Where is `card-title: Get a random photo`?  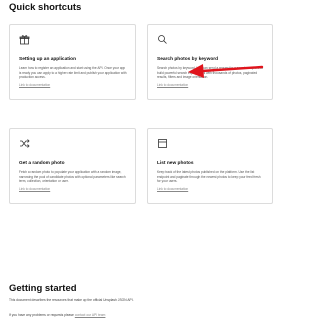 card-title: Get a random photo is located at coordinates (42, 163).